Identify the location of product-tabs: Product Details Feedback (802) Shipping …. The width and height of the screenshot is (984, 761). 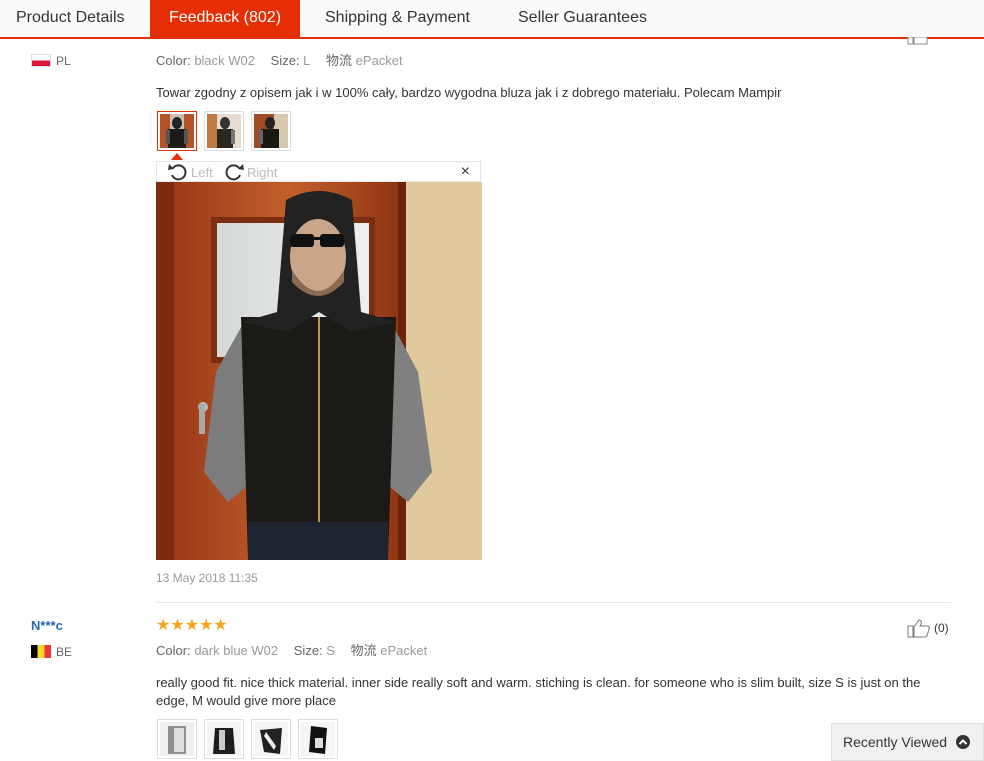
(492, 19).